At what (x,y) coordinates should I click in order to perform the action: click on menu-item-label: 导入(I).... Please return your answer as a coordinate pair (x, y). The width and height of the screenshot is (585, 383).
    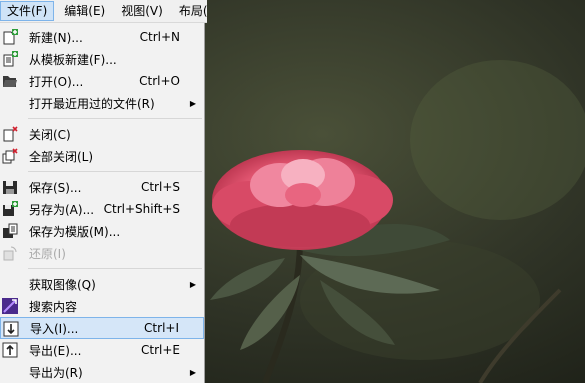
    Looking at the image, I should click on (54, 328).